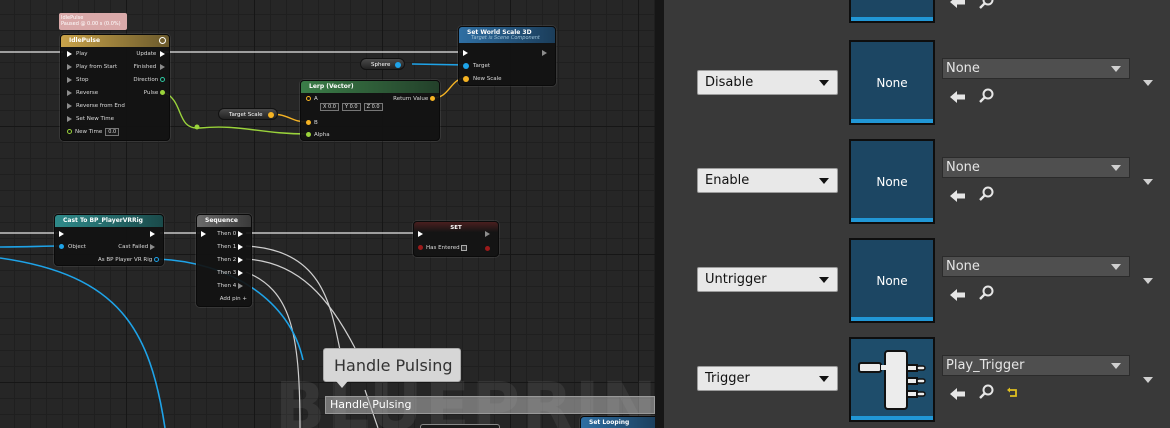 The image size is (1170, 428). I want to click on asset-thumbnail-trigger, so click(892, 379).